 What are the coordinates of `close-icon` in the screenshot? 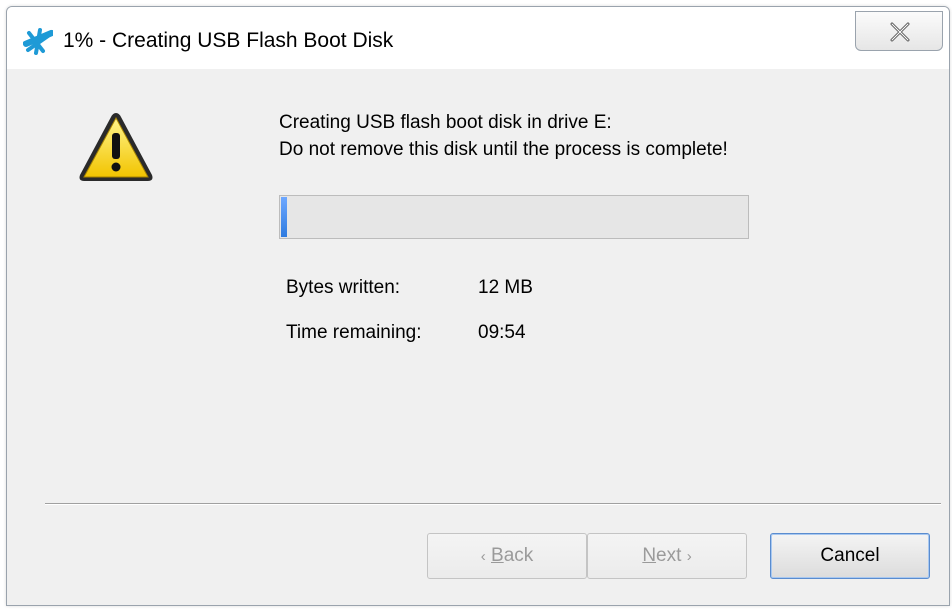 It's located at (900, 32).